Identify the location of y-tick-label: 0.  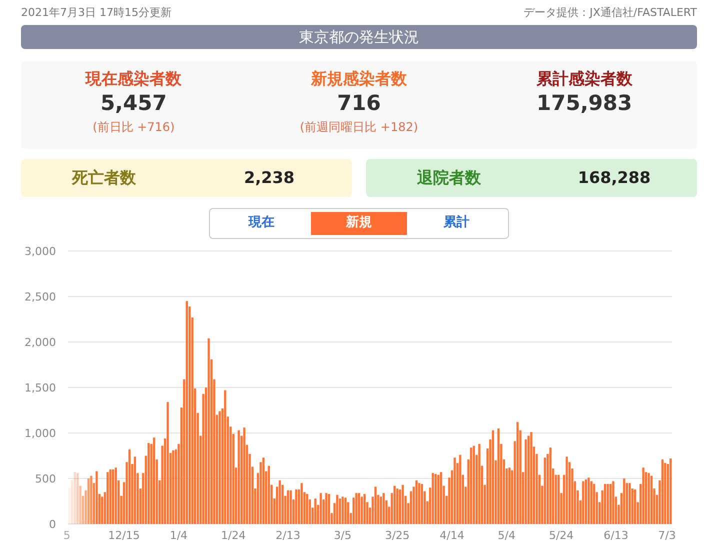
(52, 524).